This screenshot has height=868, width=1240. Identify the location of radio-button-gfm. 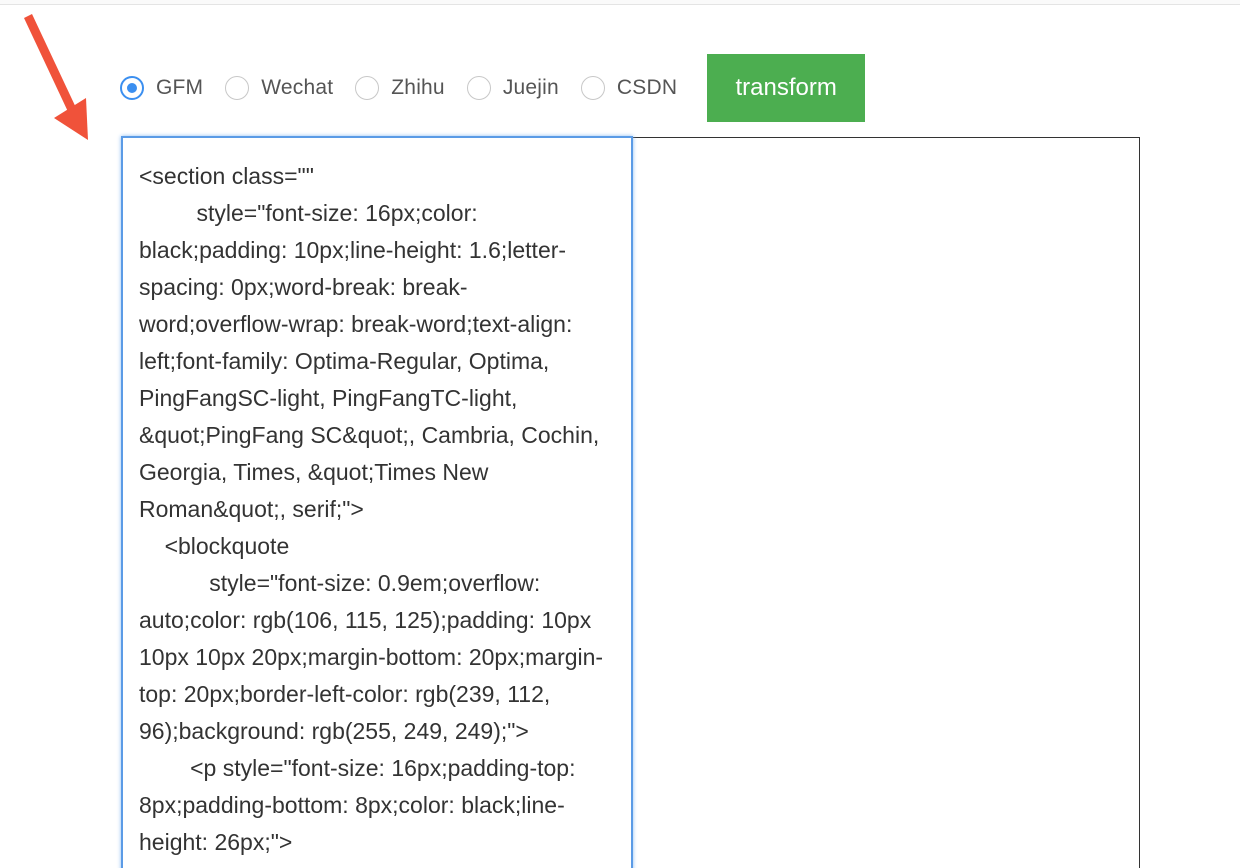
(132, 88).